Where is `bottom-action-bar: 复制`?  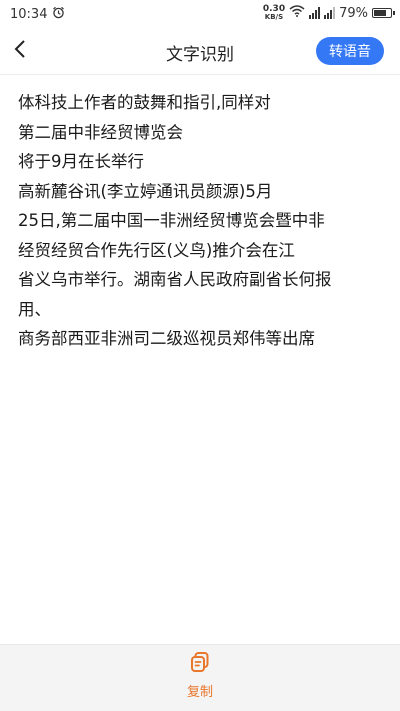
bottom-action-bar: 复制 is located at coordinates (200, 677).